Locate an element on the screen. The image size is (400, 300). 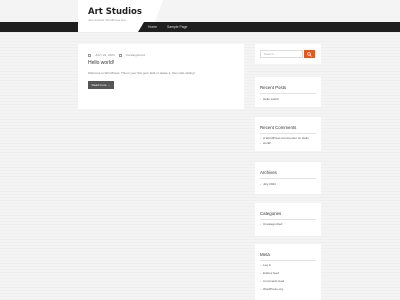
meta-comments-feed-link: Comments feed is located at coordinates (272, 281).